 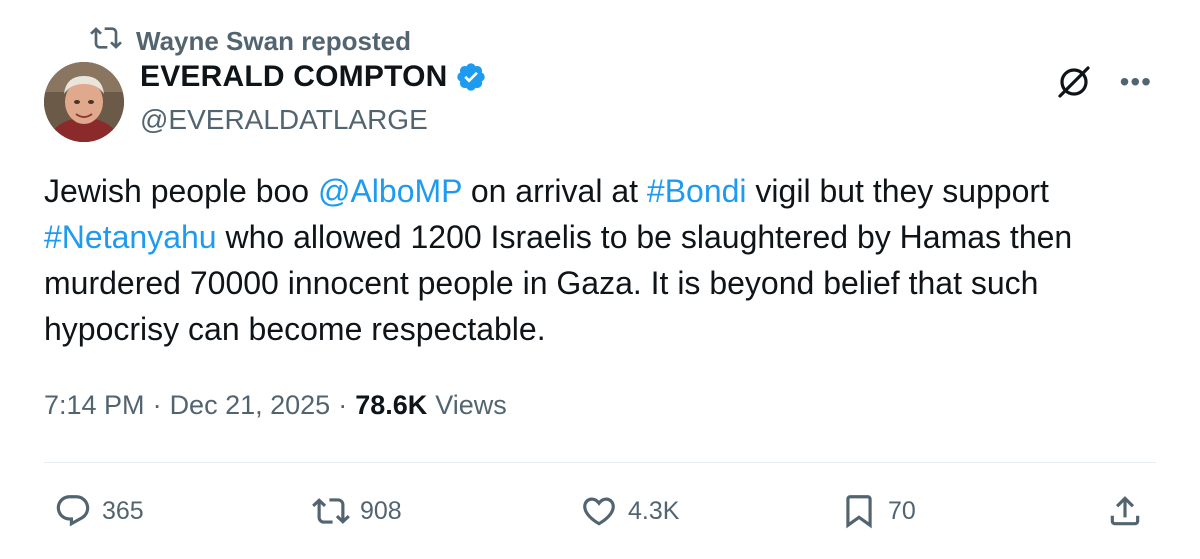 I want to click on tweet-text-segment: on arrival at, so click(x=554, y=191).